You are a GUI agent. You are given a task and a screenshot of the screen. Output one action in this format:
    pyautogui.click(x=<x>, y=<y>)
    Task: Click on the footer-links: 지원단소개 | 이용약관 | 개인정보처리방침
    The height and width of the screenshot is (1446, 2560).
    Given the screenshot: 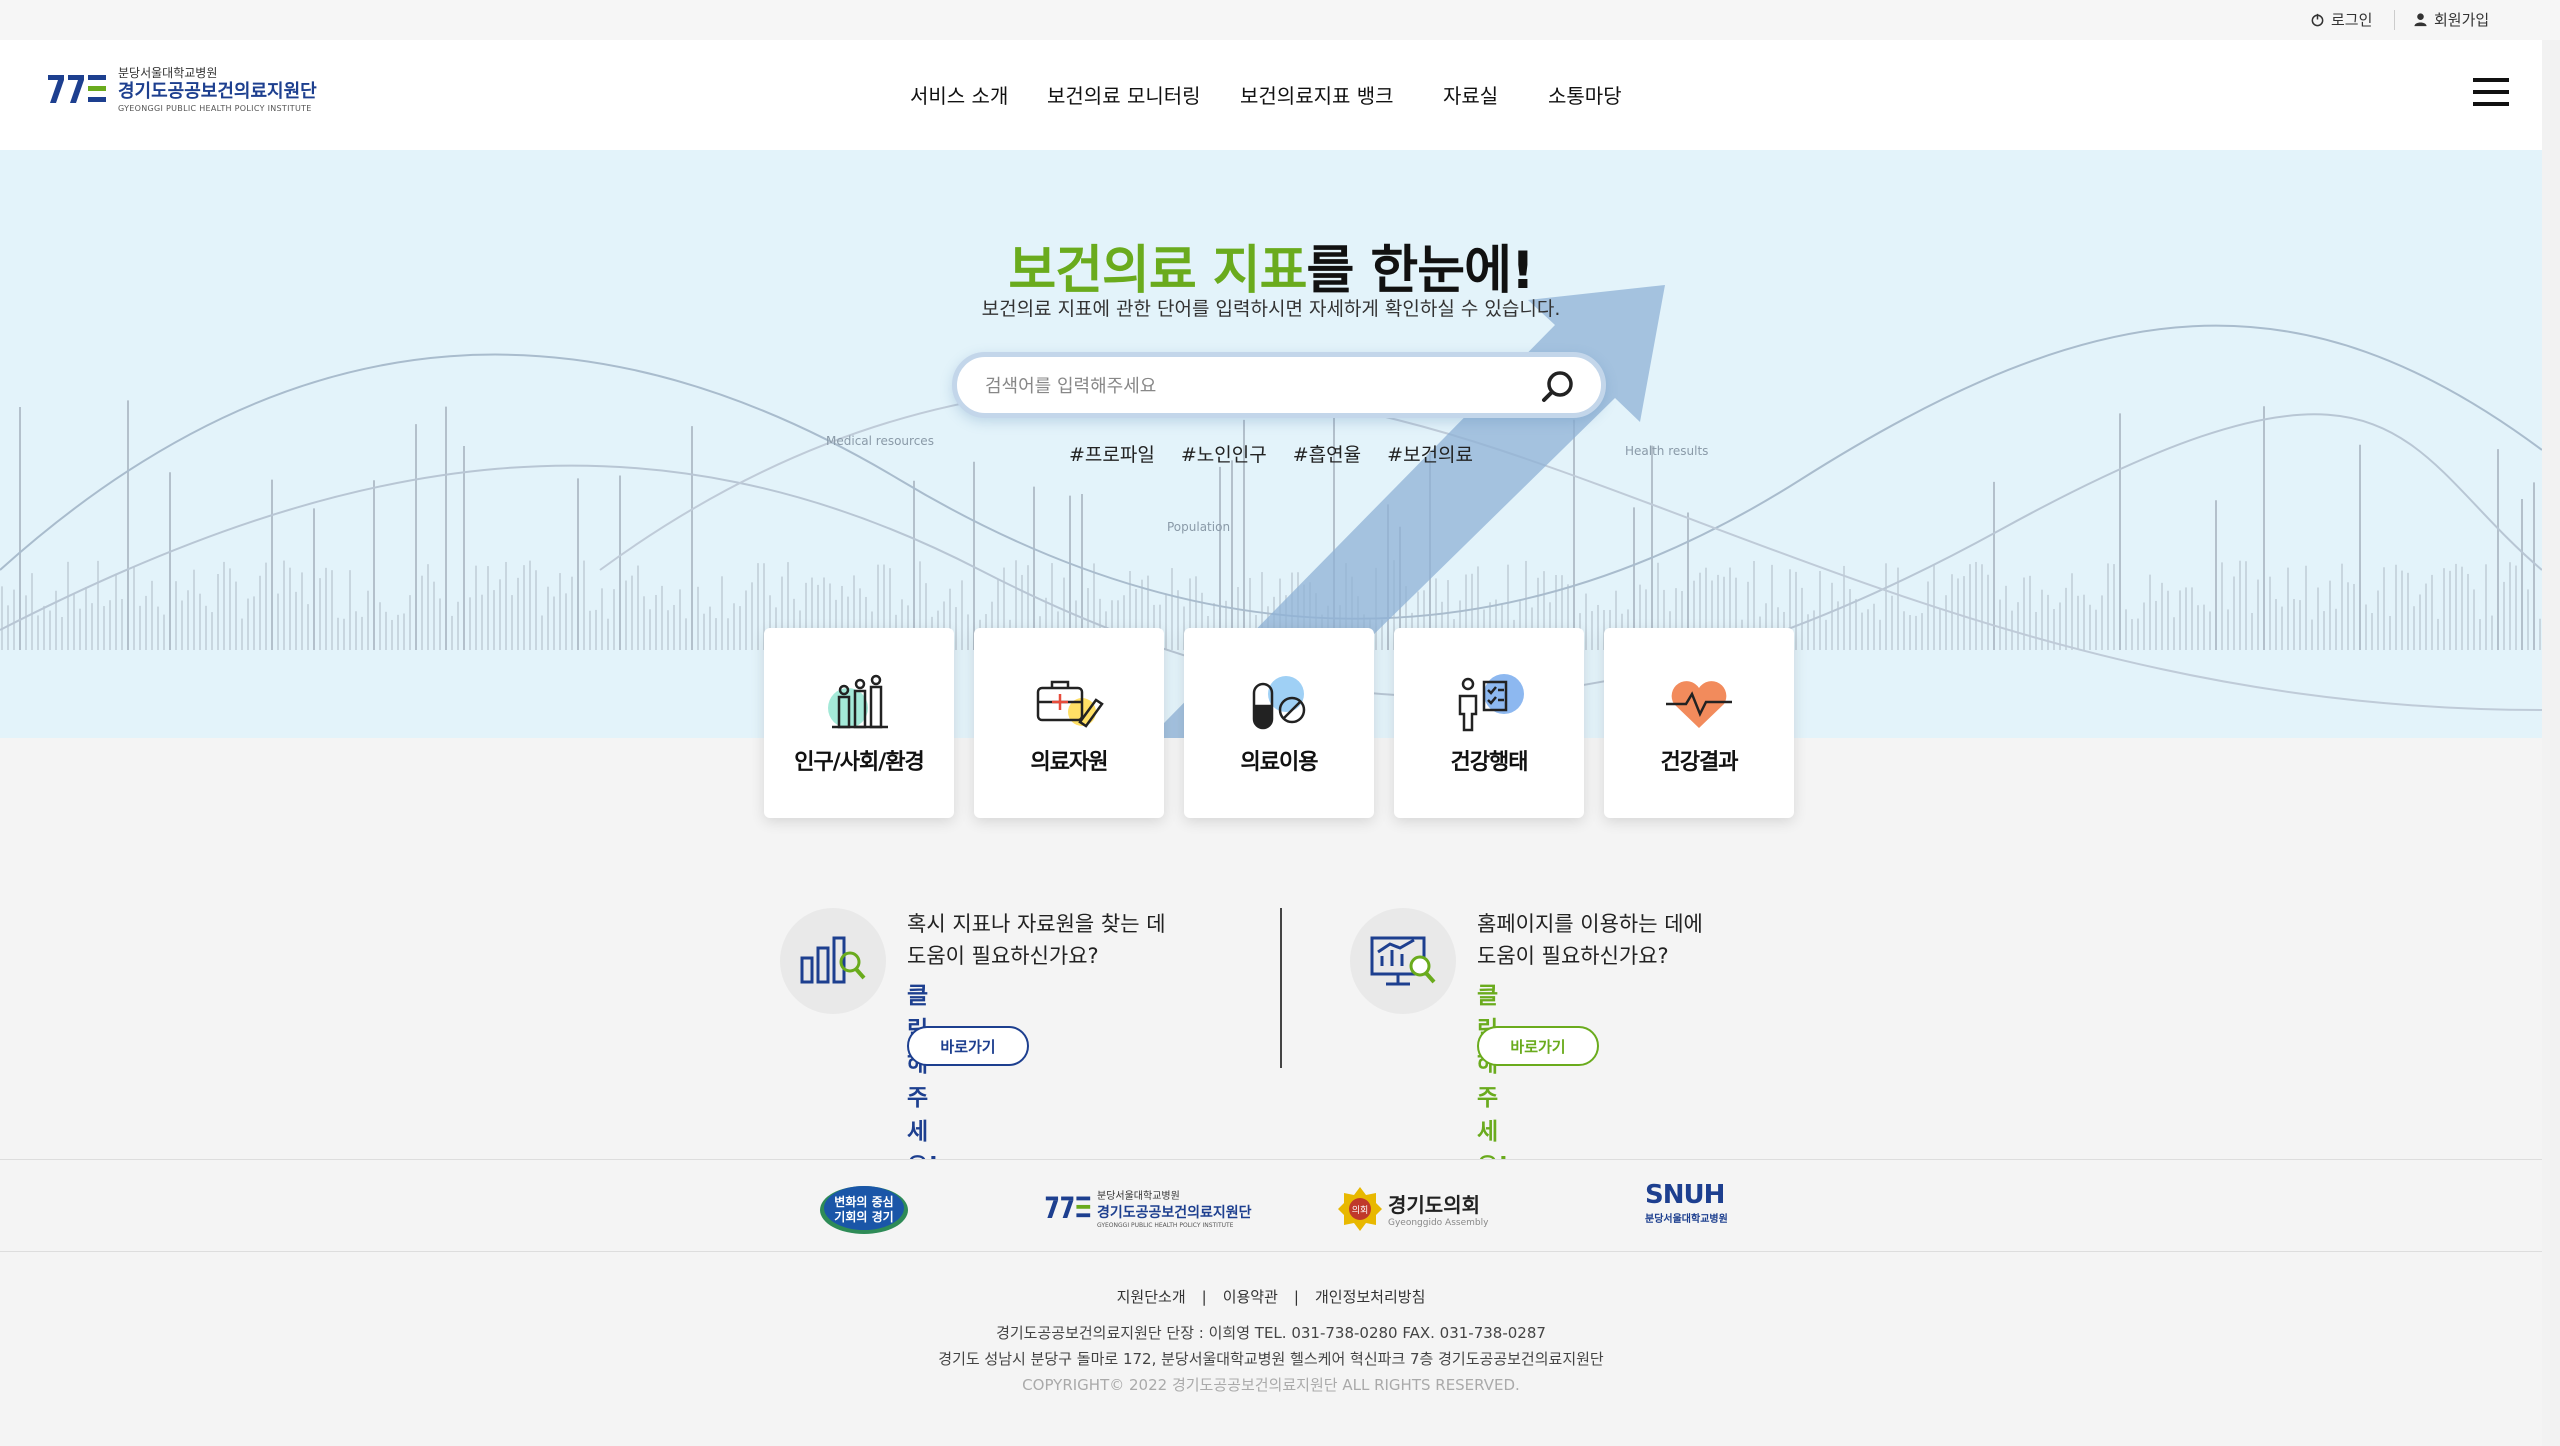 What is the action you would take?
    pyautogui.click(x=1271, y=1296)
    